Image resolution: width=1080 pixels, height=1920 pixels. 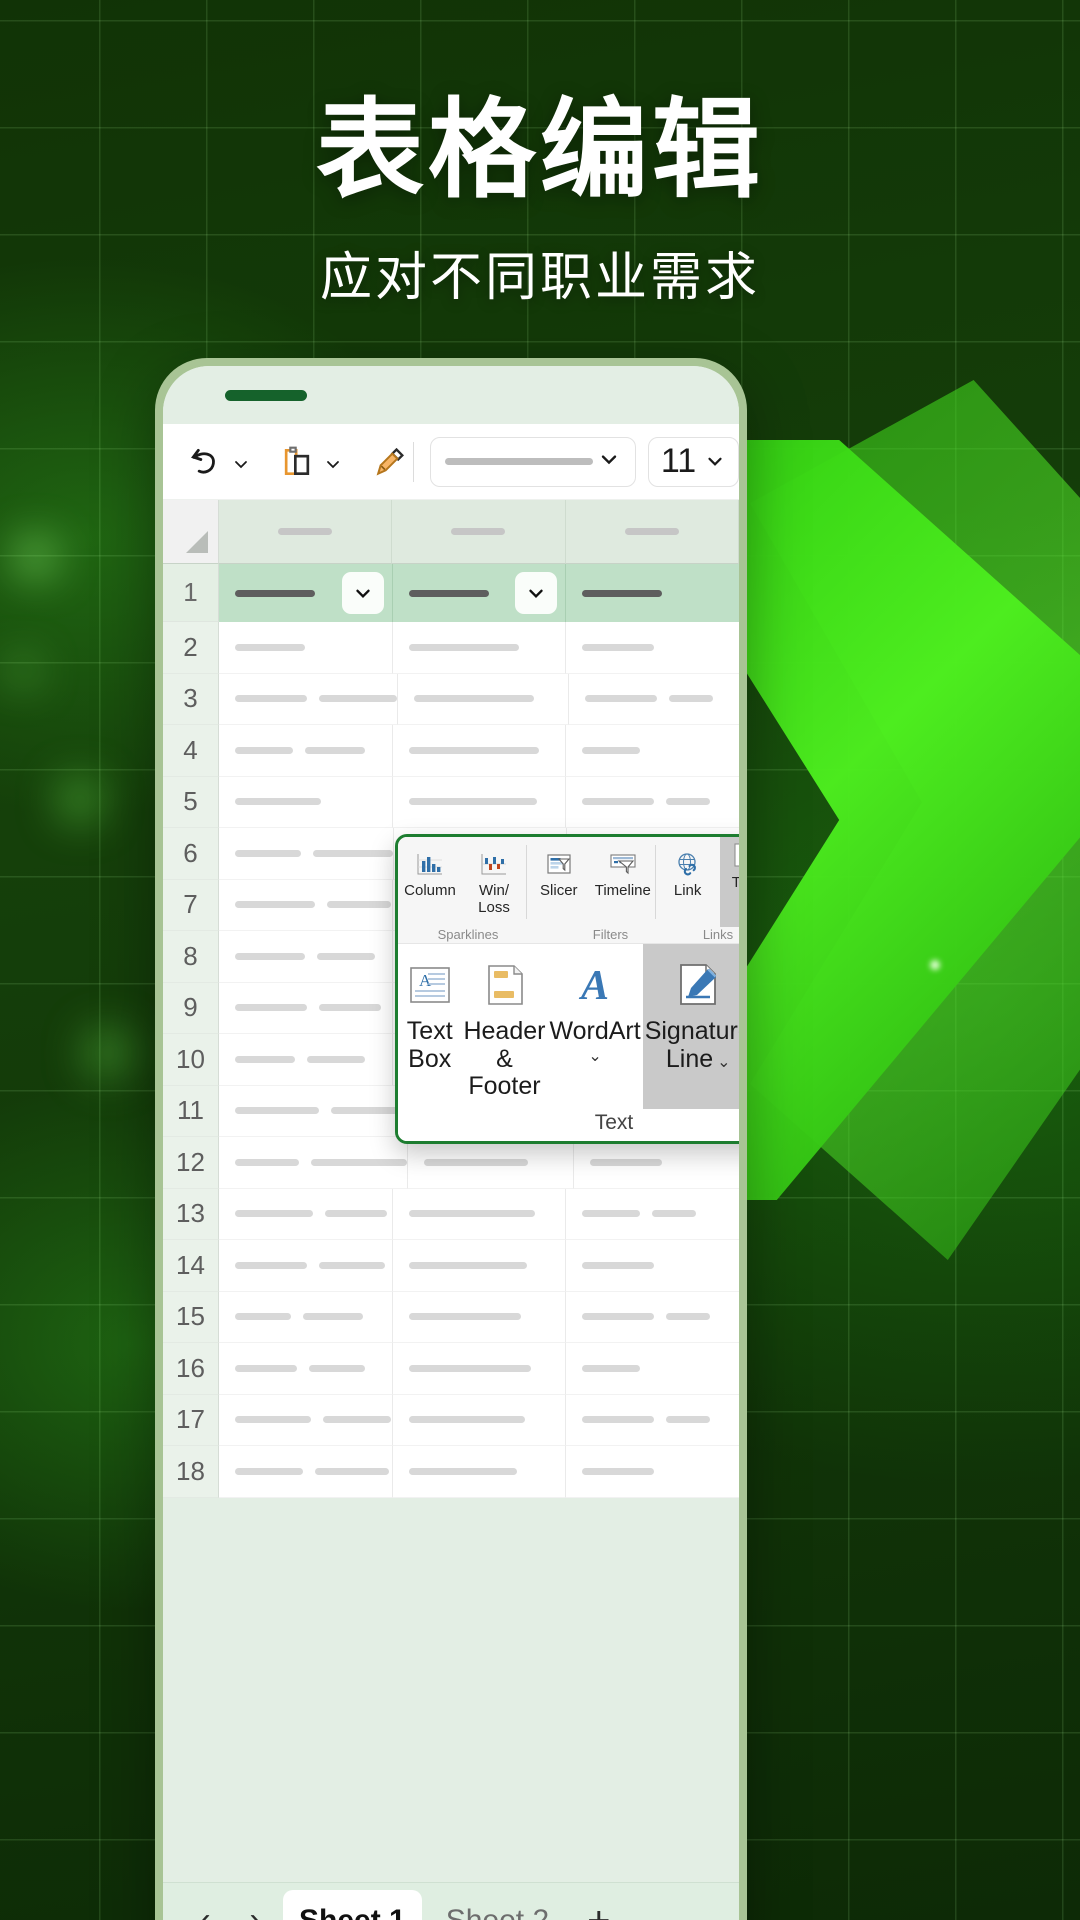 What do you see at coordinates (191, 699) in the screenshot?
I see `row-number: 3` at bounding box center [191, 699].